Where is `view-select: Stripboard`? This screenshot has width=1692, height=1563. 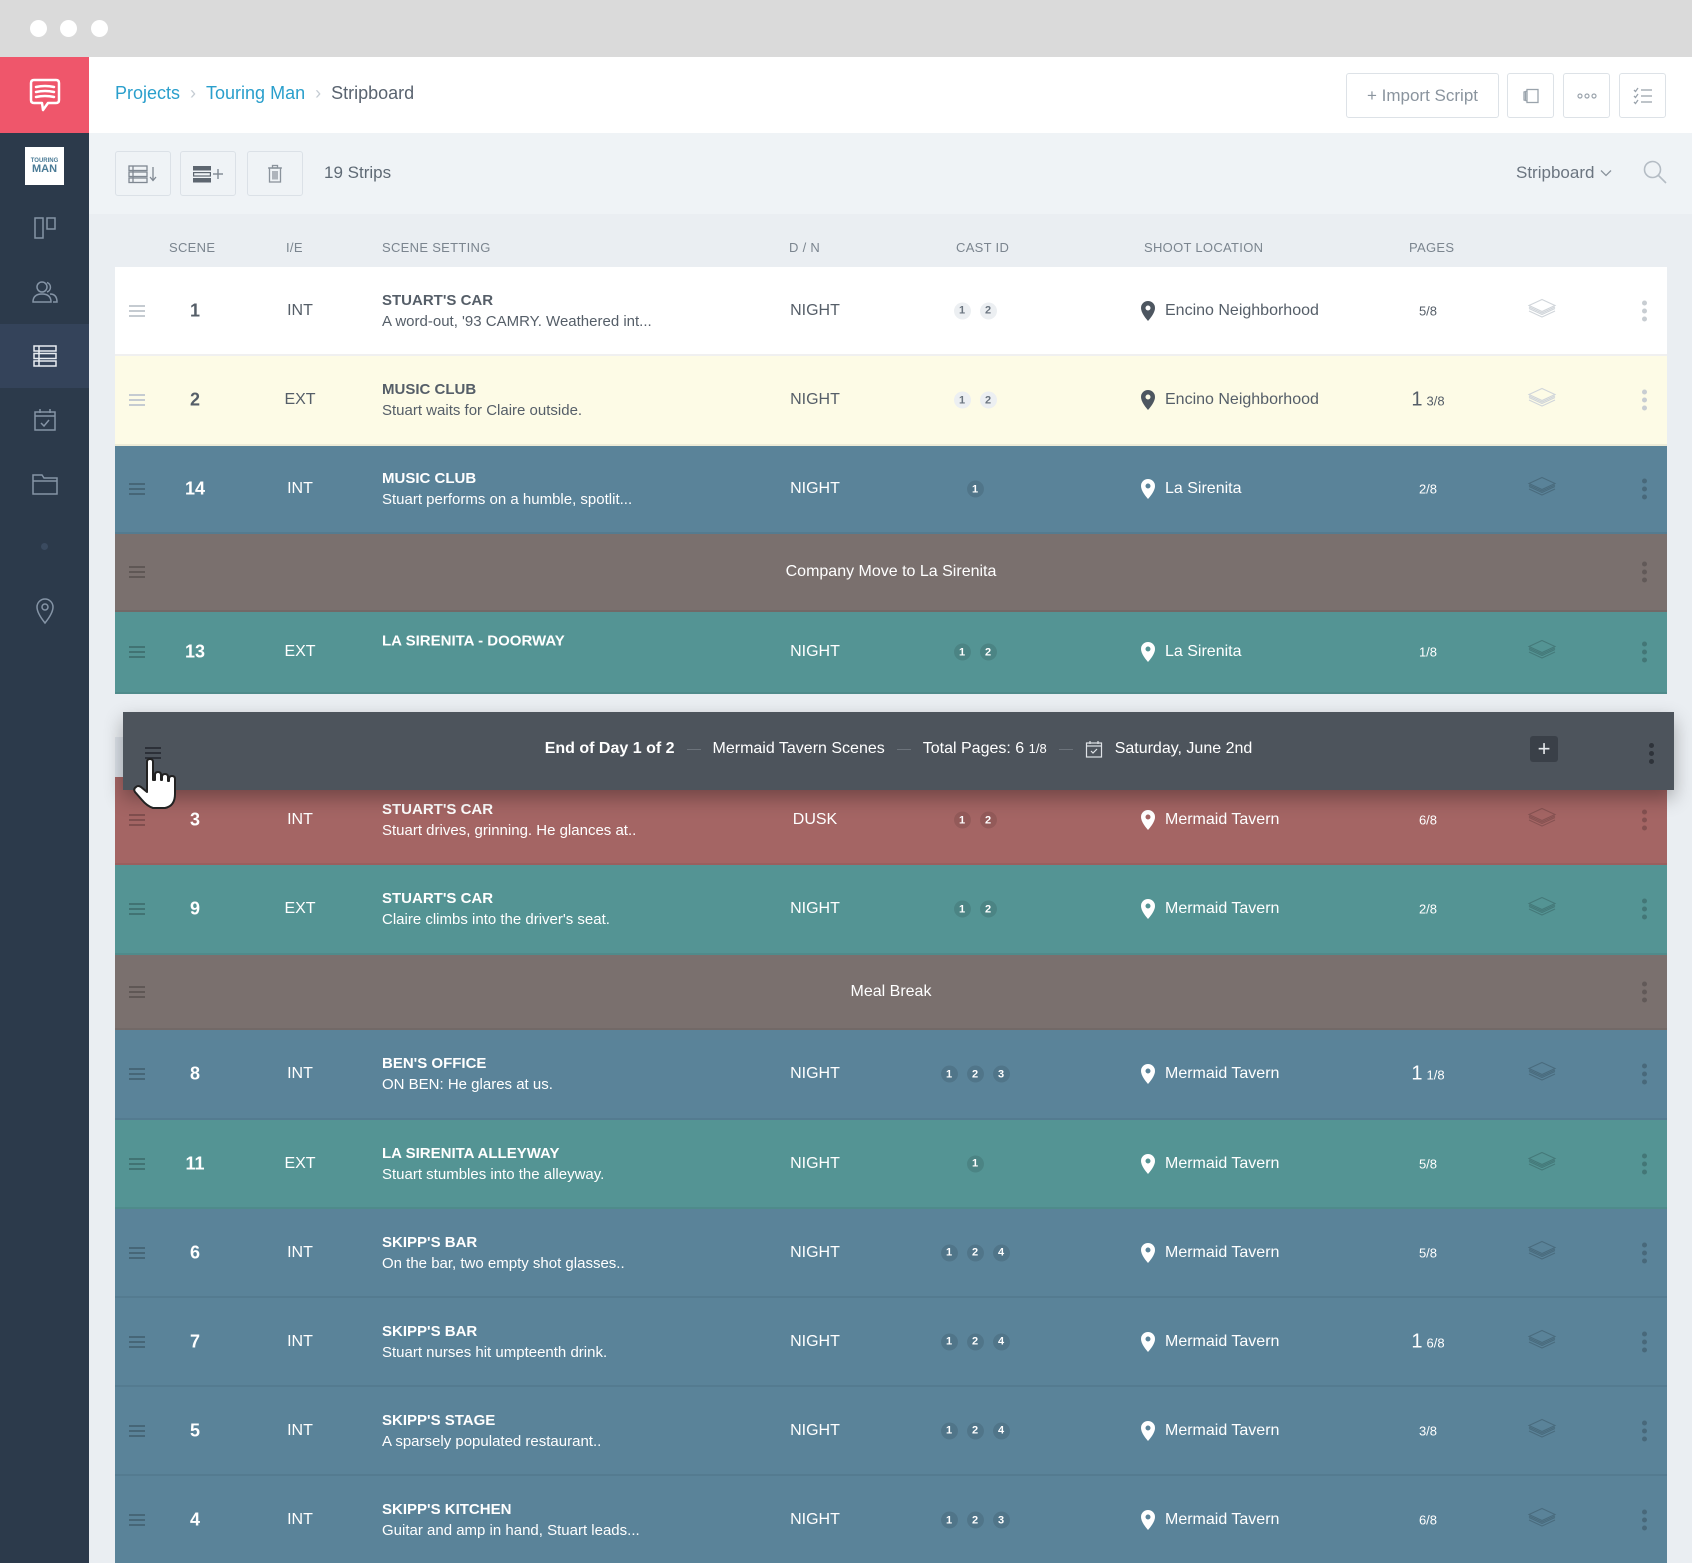
view-select: Stripboard is located at coordinates (1564, 173).